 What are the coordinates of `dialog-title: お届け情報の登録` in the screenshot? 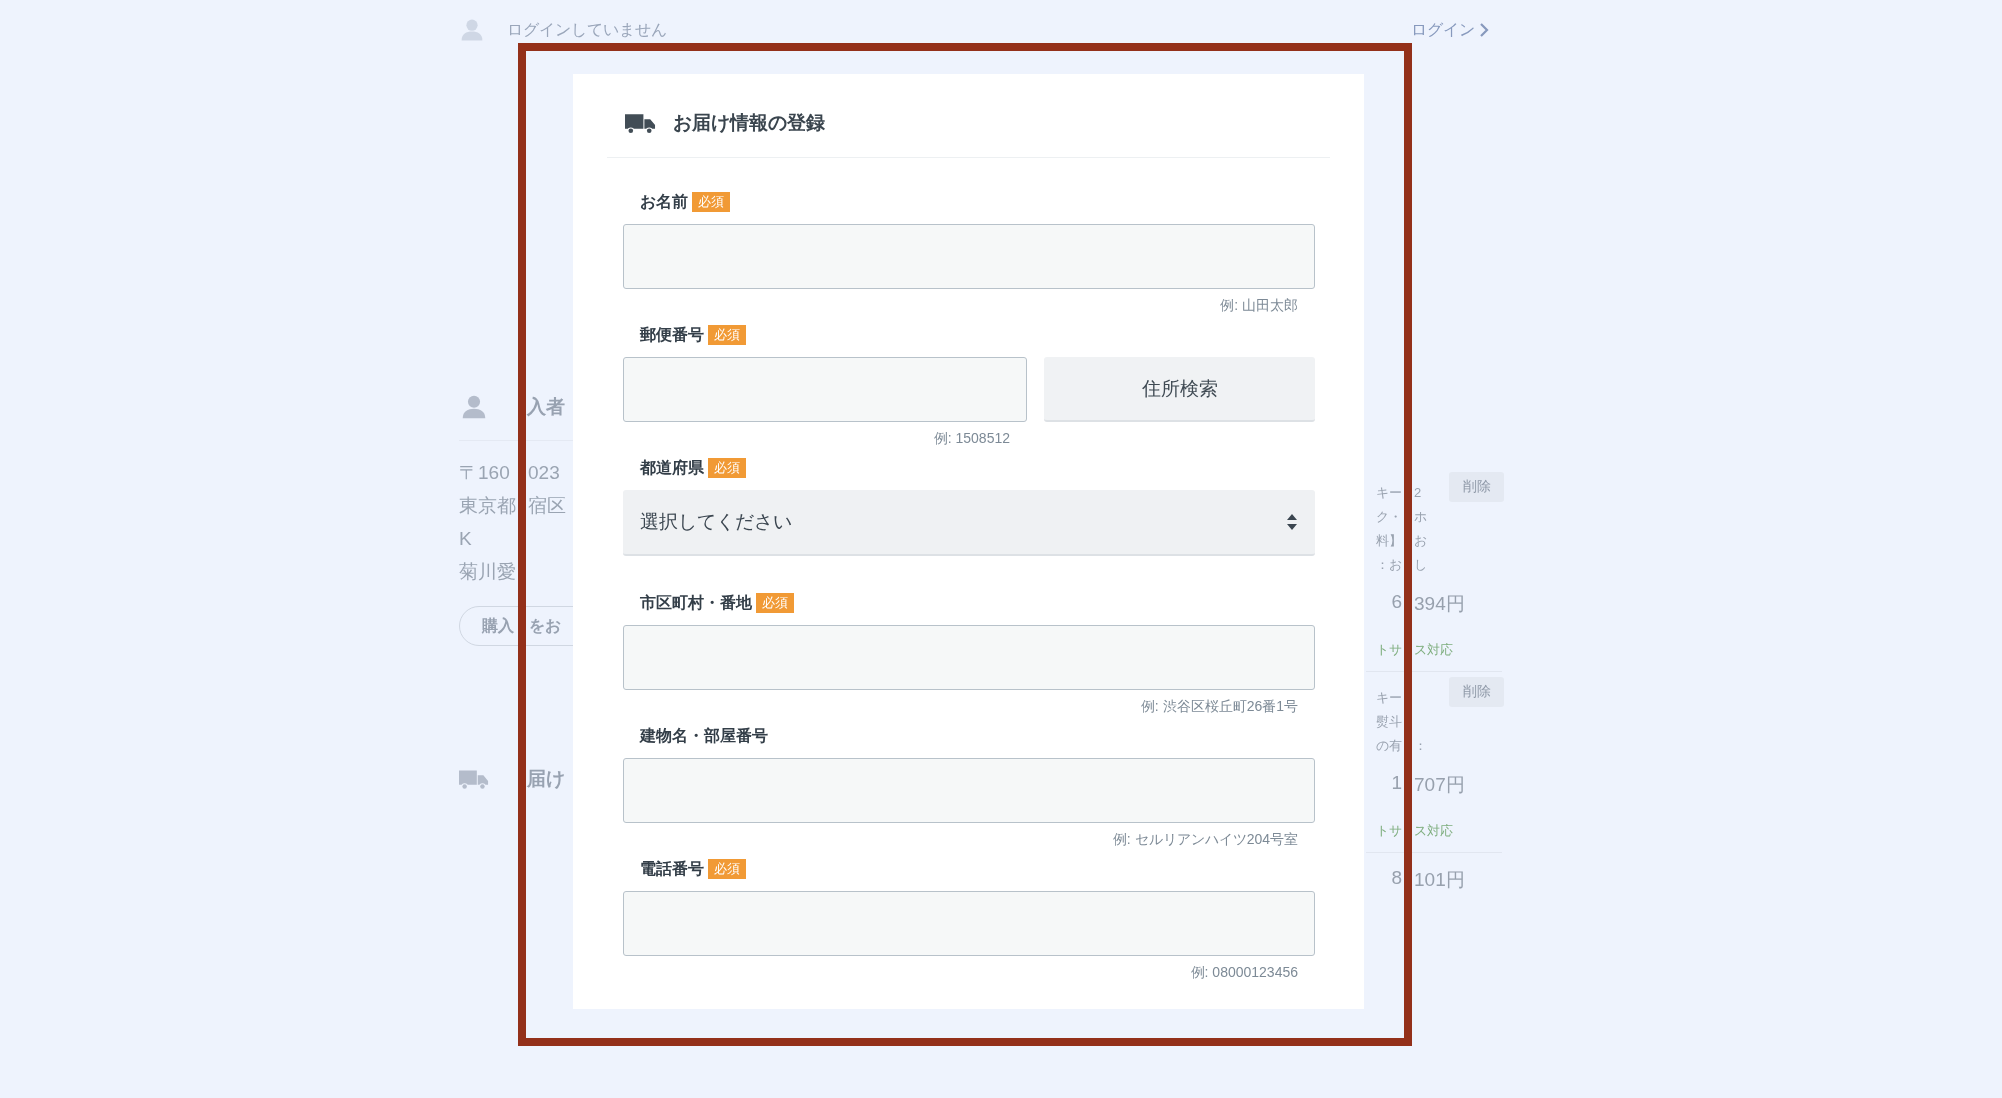 It's located at (749, 122).